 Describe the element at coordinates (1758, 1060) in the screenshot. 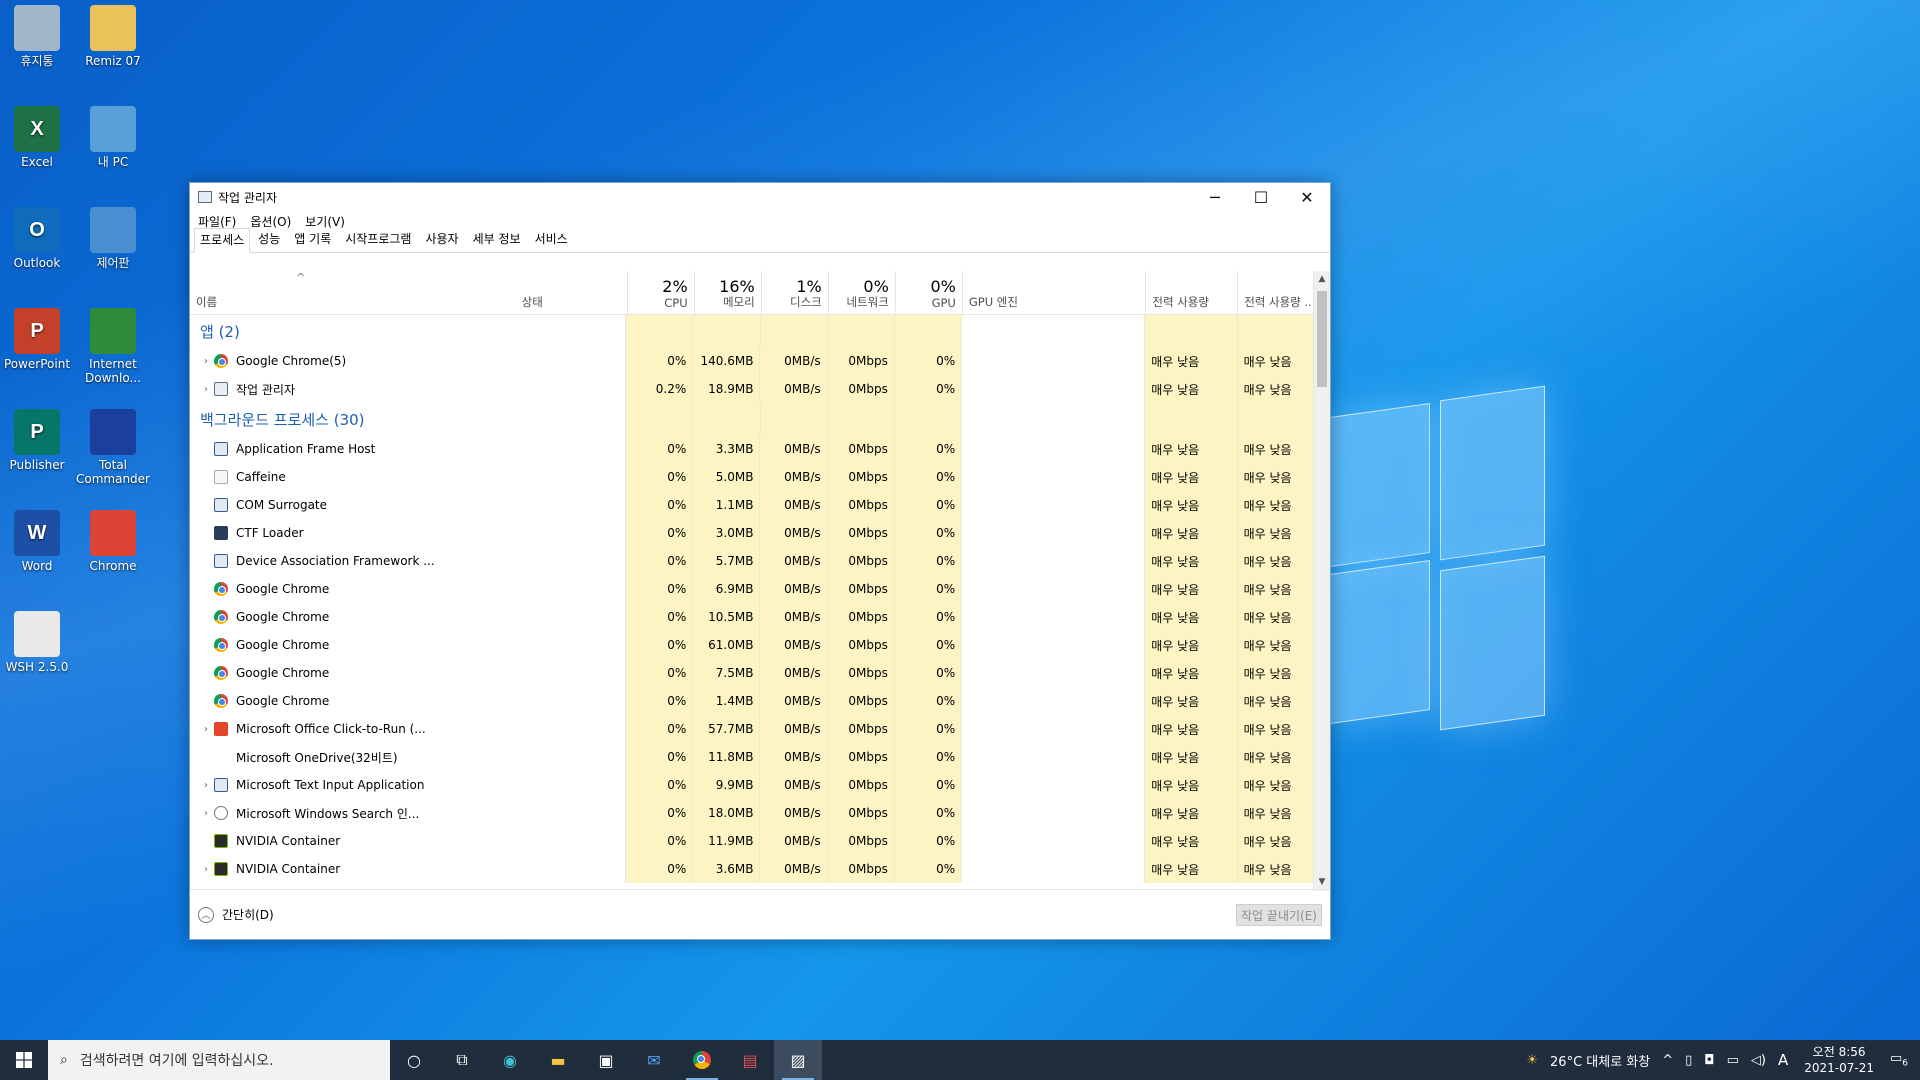

I see `volume-icon: ◁)` at that location.